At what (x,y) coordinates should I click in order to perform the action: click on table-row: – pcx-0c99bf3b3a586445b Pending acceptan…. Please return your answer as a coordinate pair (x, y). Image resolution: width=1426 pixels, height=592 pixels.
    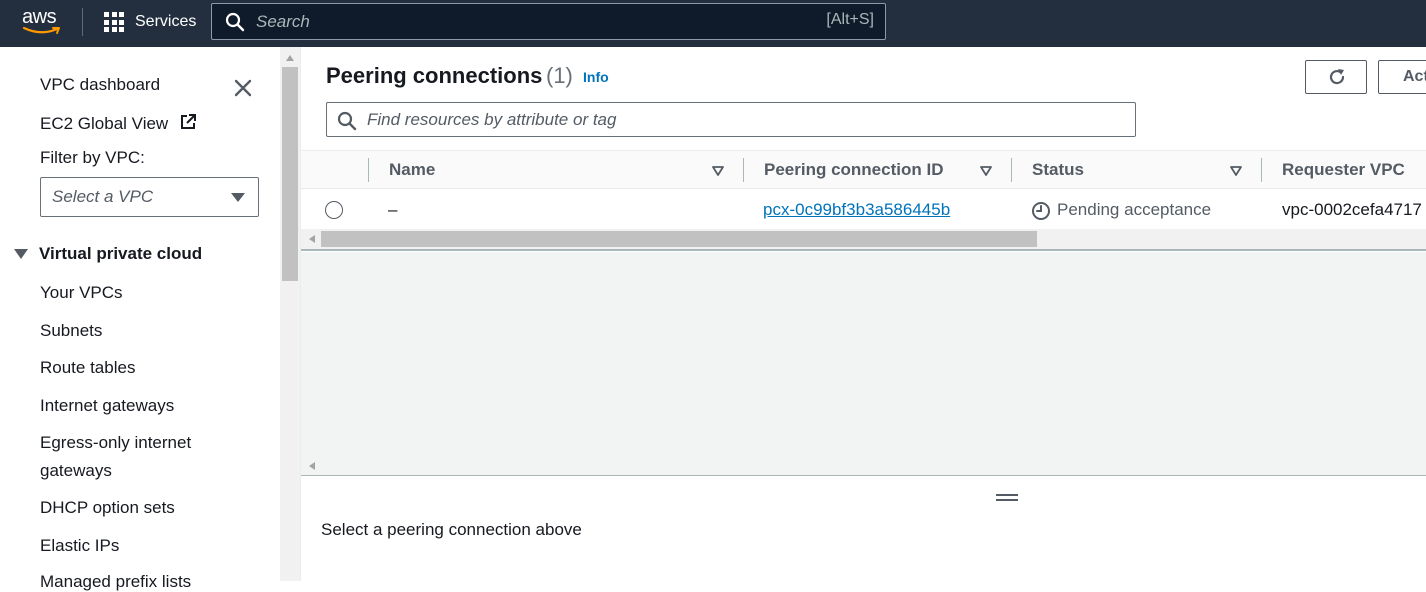
    Looking at the image, I should click on (863, 209).